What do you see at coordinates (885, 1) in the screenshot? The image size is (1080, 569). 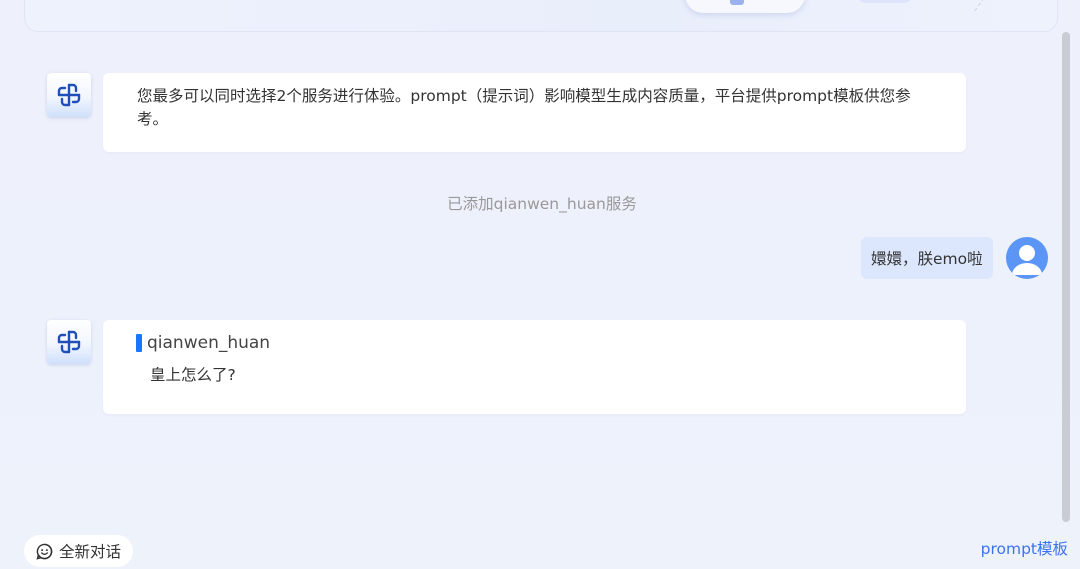 I see `banner-decoration-shape` at bounding box center [885, 1].